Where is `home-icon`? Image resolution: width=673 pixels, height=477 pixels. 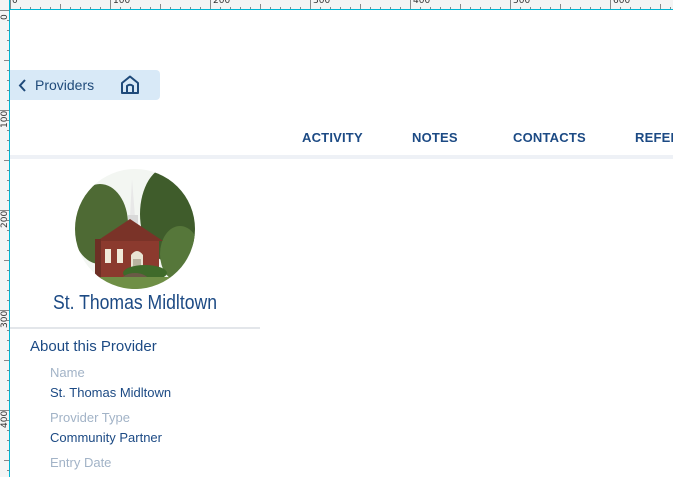 home-icon is located at coordinates (130, 87).